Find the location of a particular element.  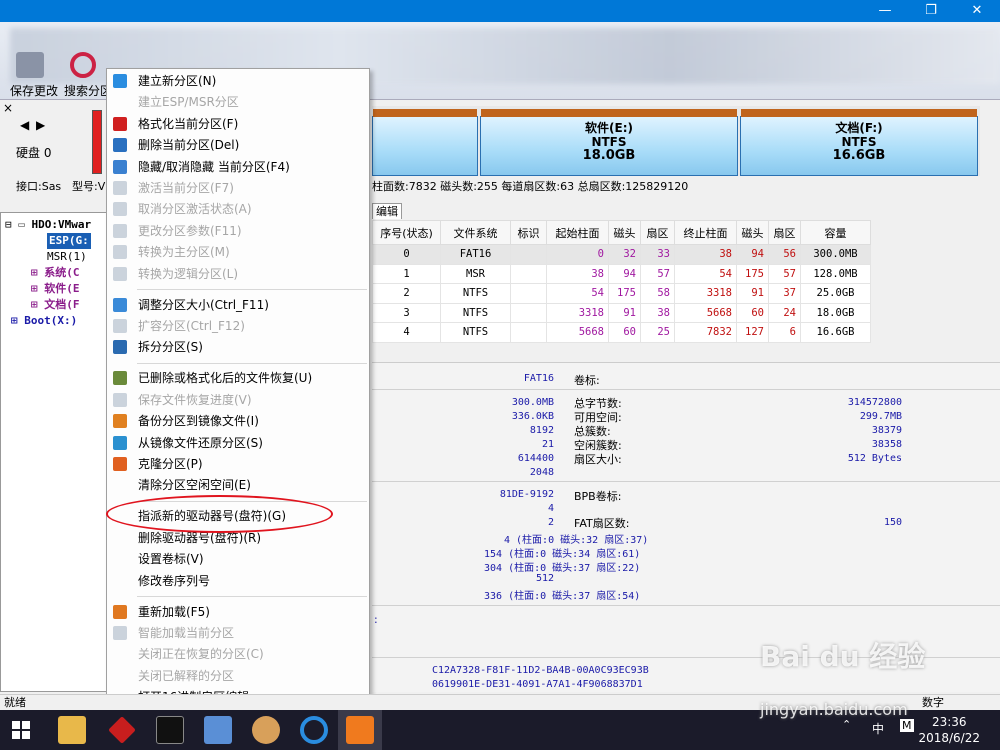

tray-arrow-icon: ⌃ is located at coordinates (846, 724).